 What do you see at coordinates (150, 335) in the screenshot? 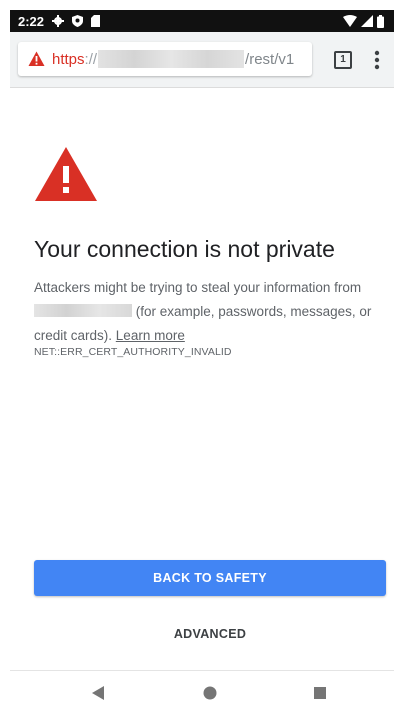
I see `learn-more-link: Learn more` at bounding box center [150, 335].